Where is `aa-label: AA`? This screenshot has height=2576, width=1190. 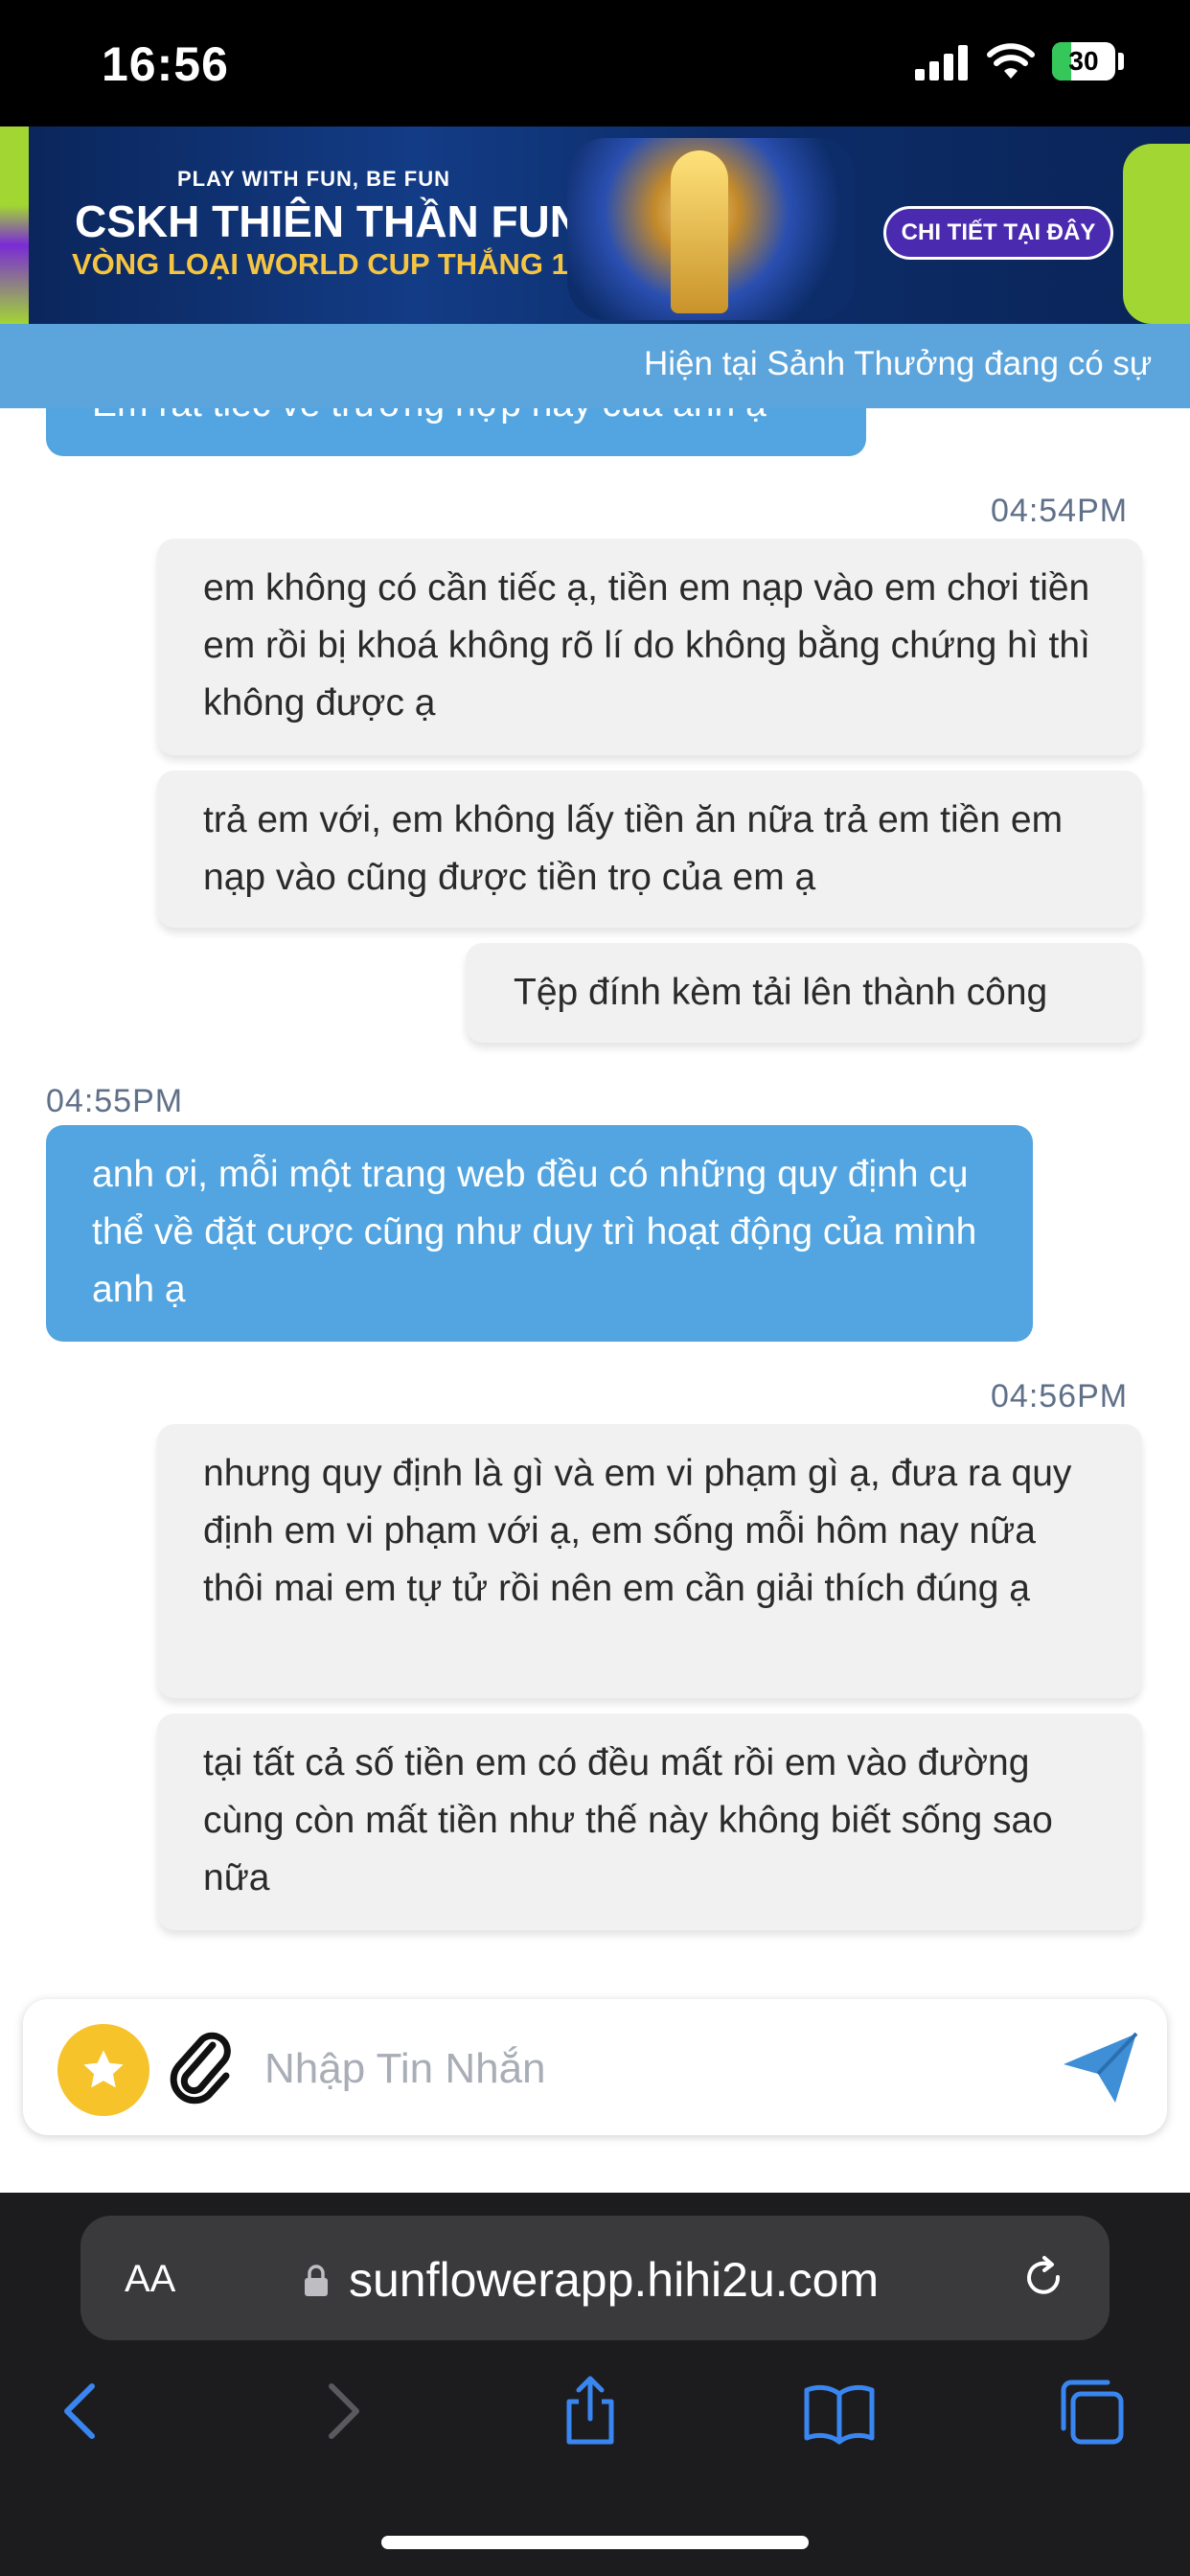 aa-label: AA is located at coordinates (151, 2279).